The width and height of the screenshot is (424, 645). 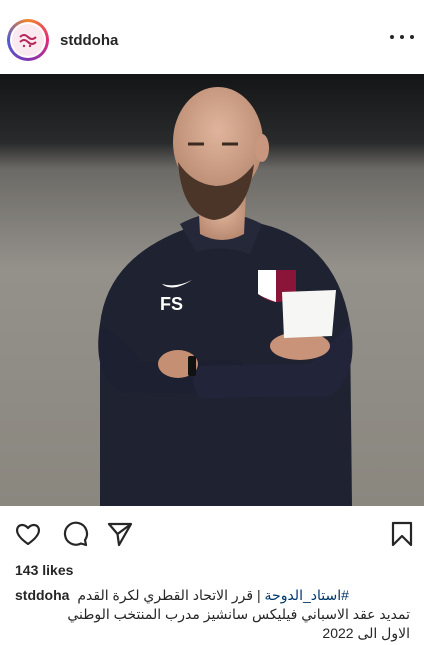 I want to click on post-username: stddoha, so click(x=89, y=40).